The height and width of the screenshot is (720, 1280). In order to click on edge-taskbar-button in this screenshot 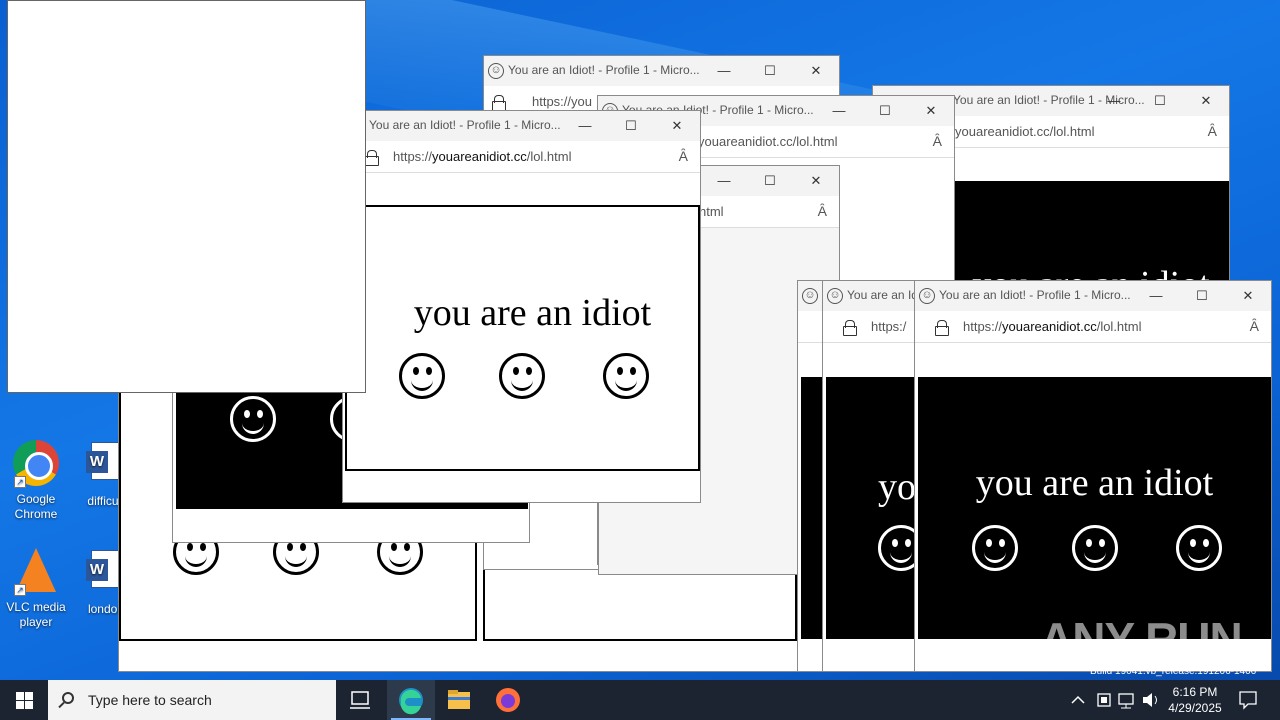, I will do `click(411, 700)`.